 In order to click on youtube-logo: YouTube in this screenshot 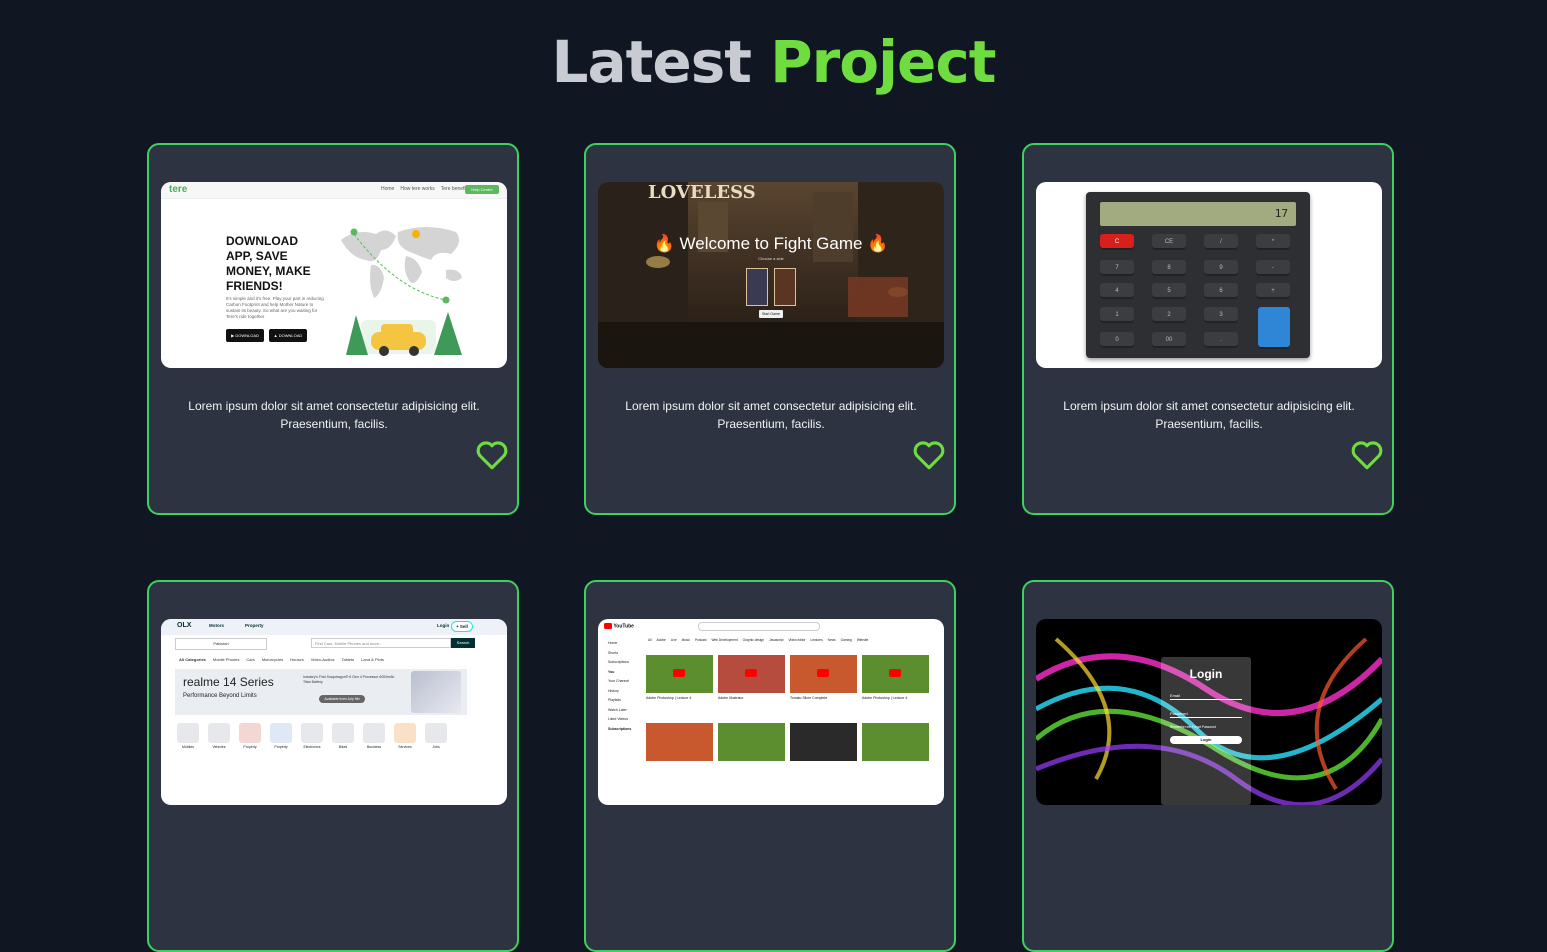, I will do `click(619, 626)`.